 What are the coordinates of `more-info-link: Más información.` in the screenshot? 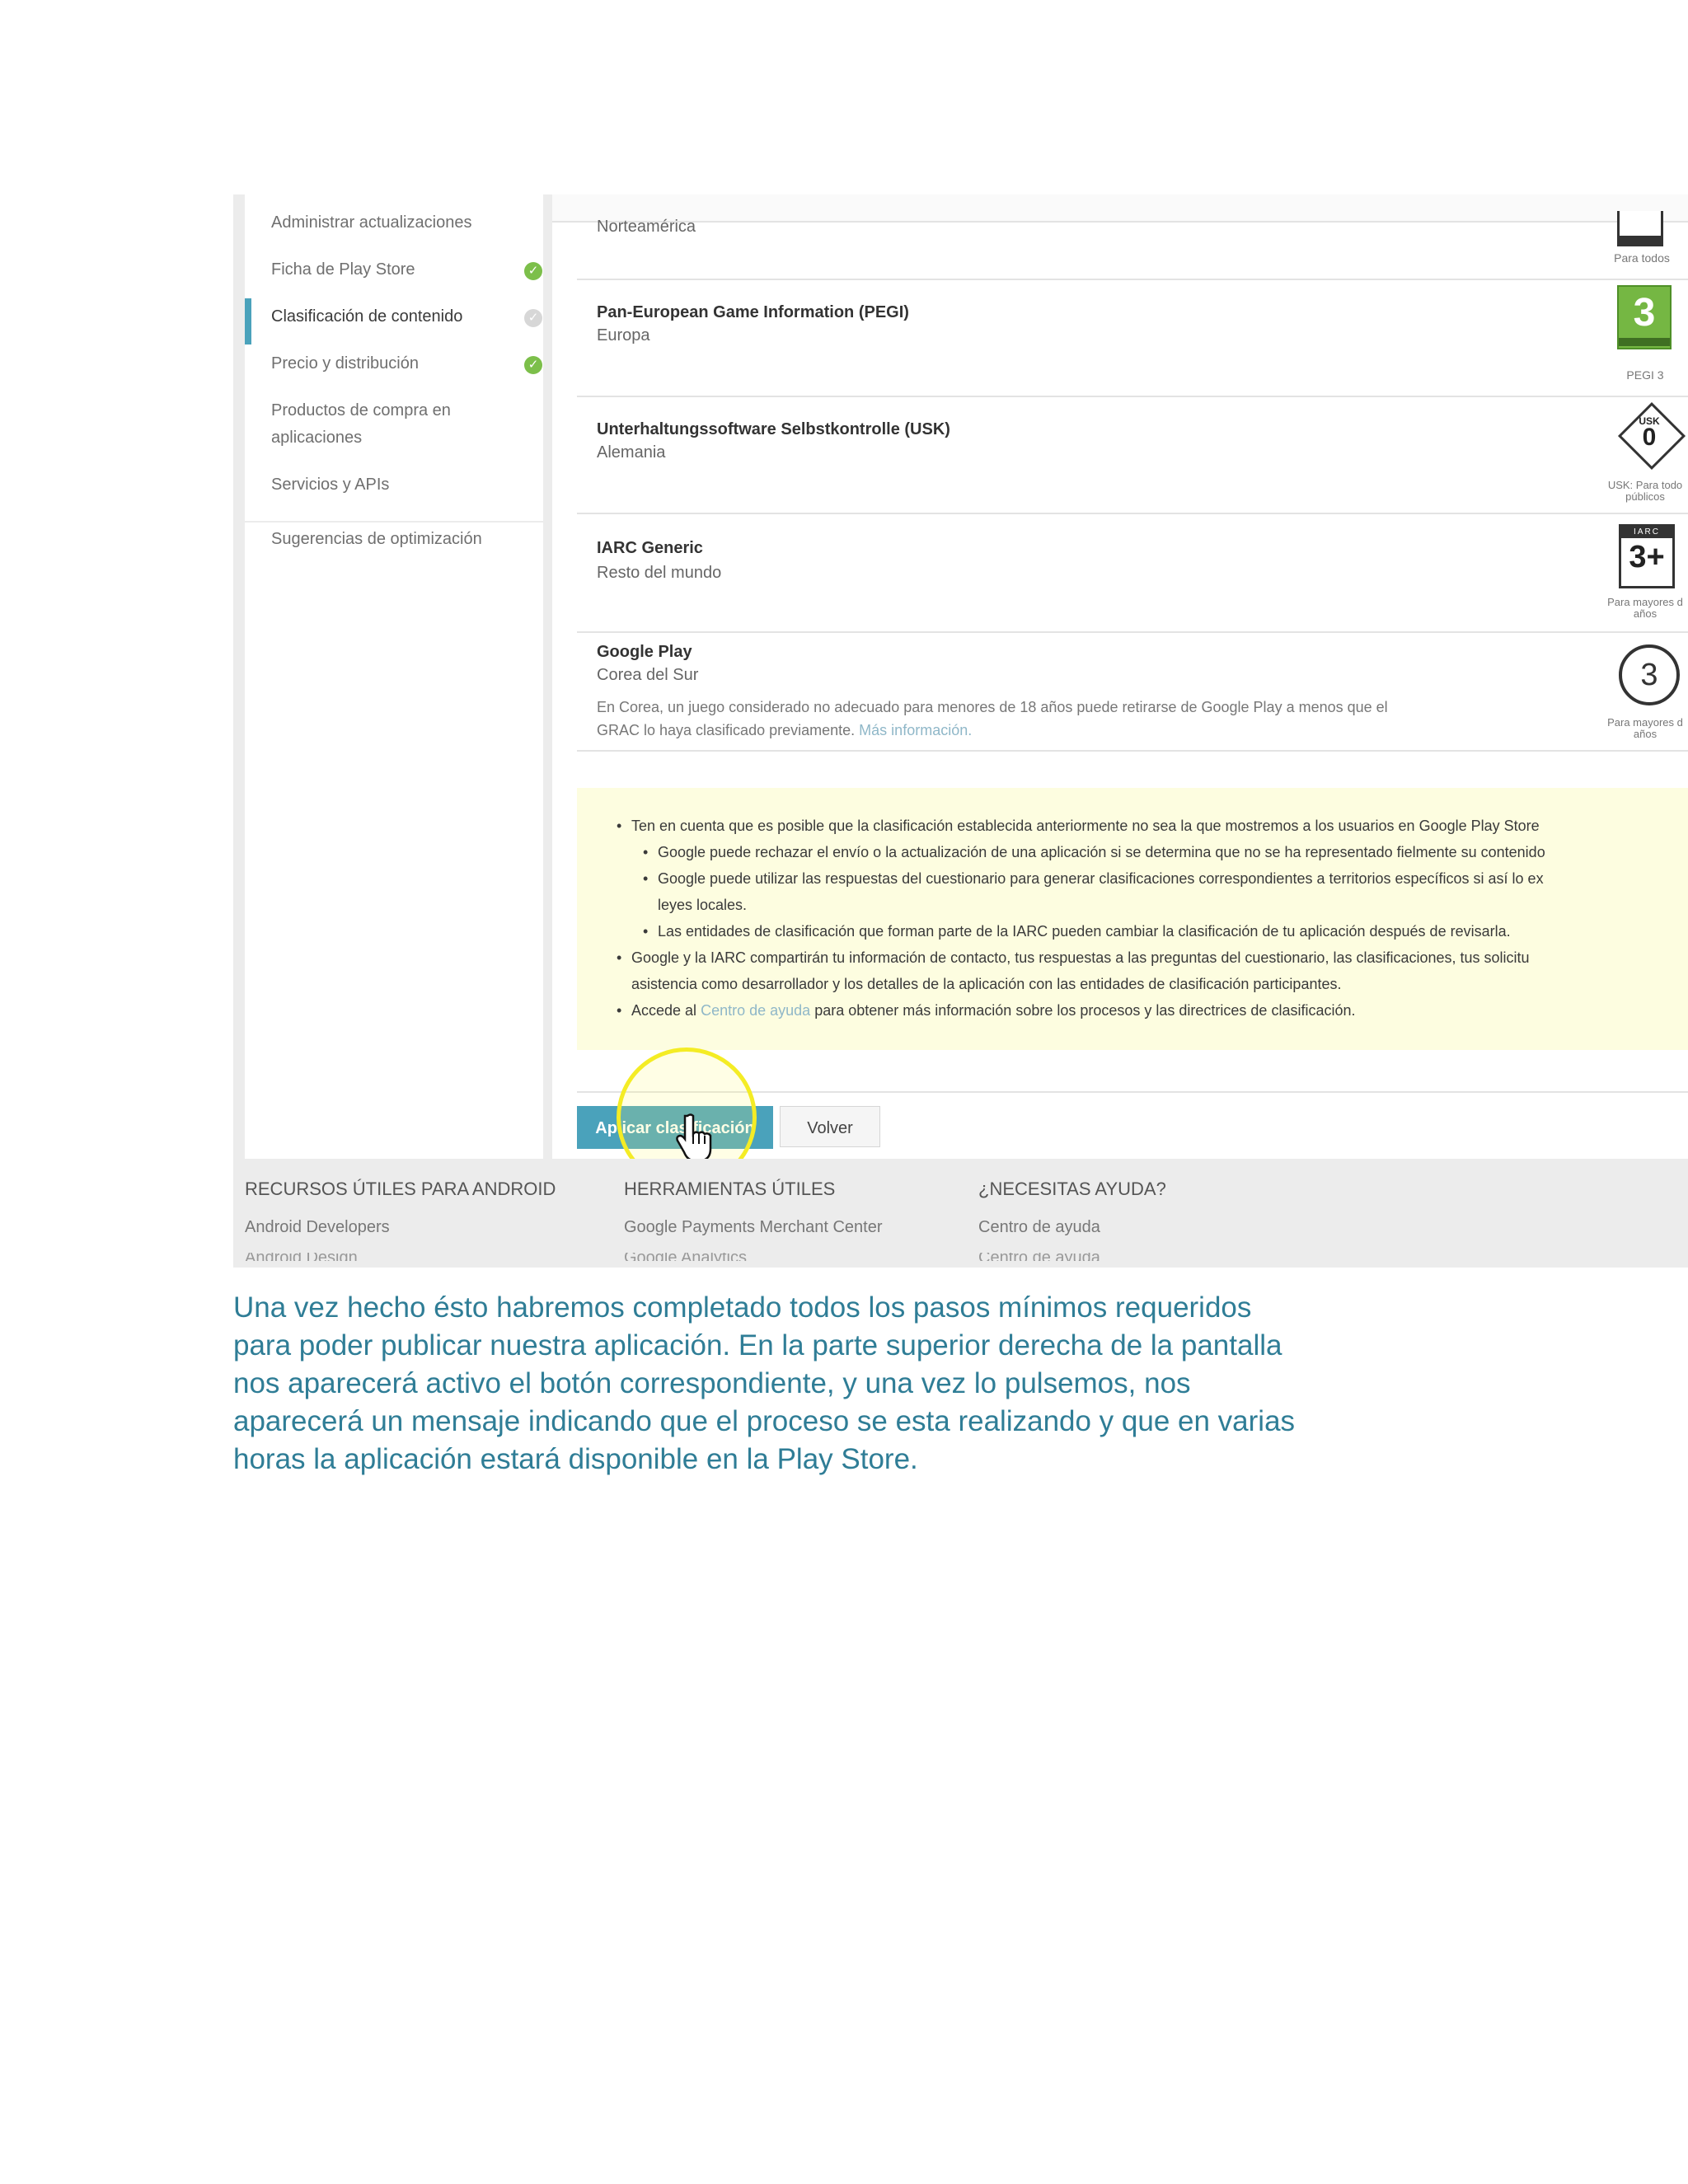 It's located at (915, 730).